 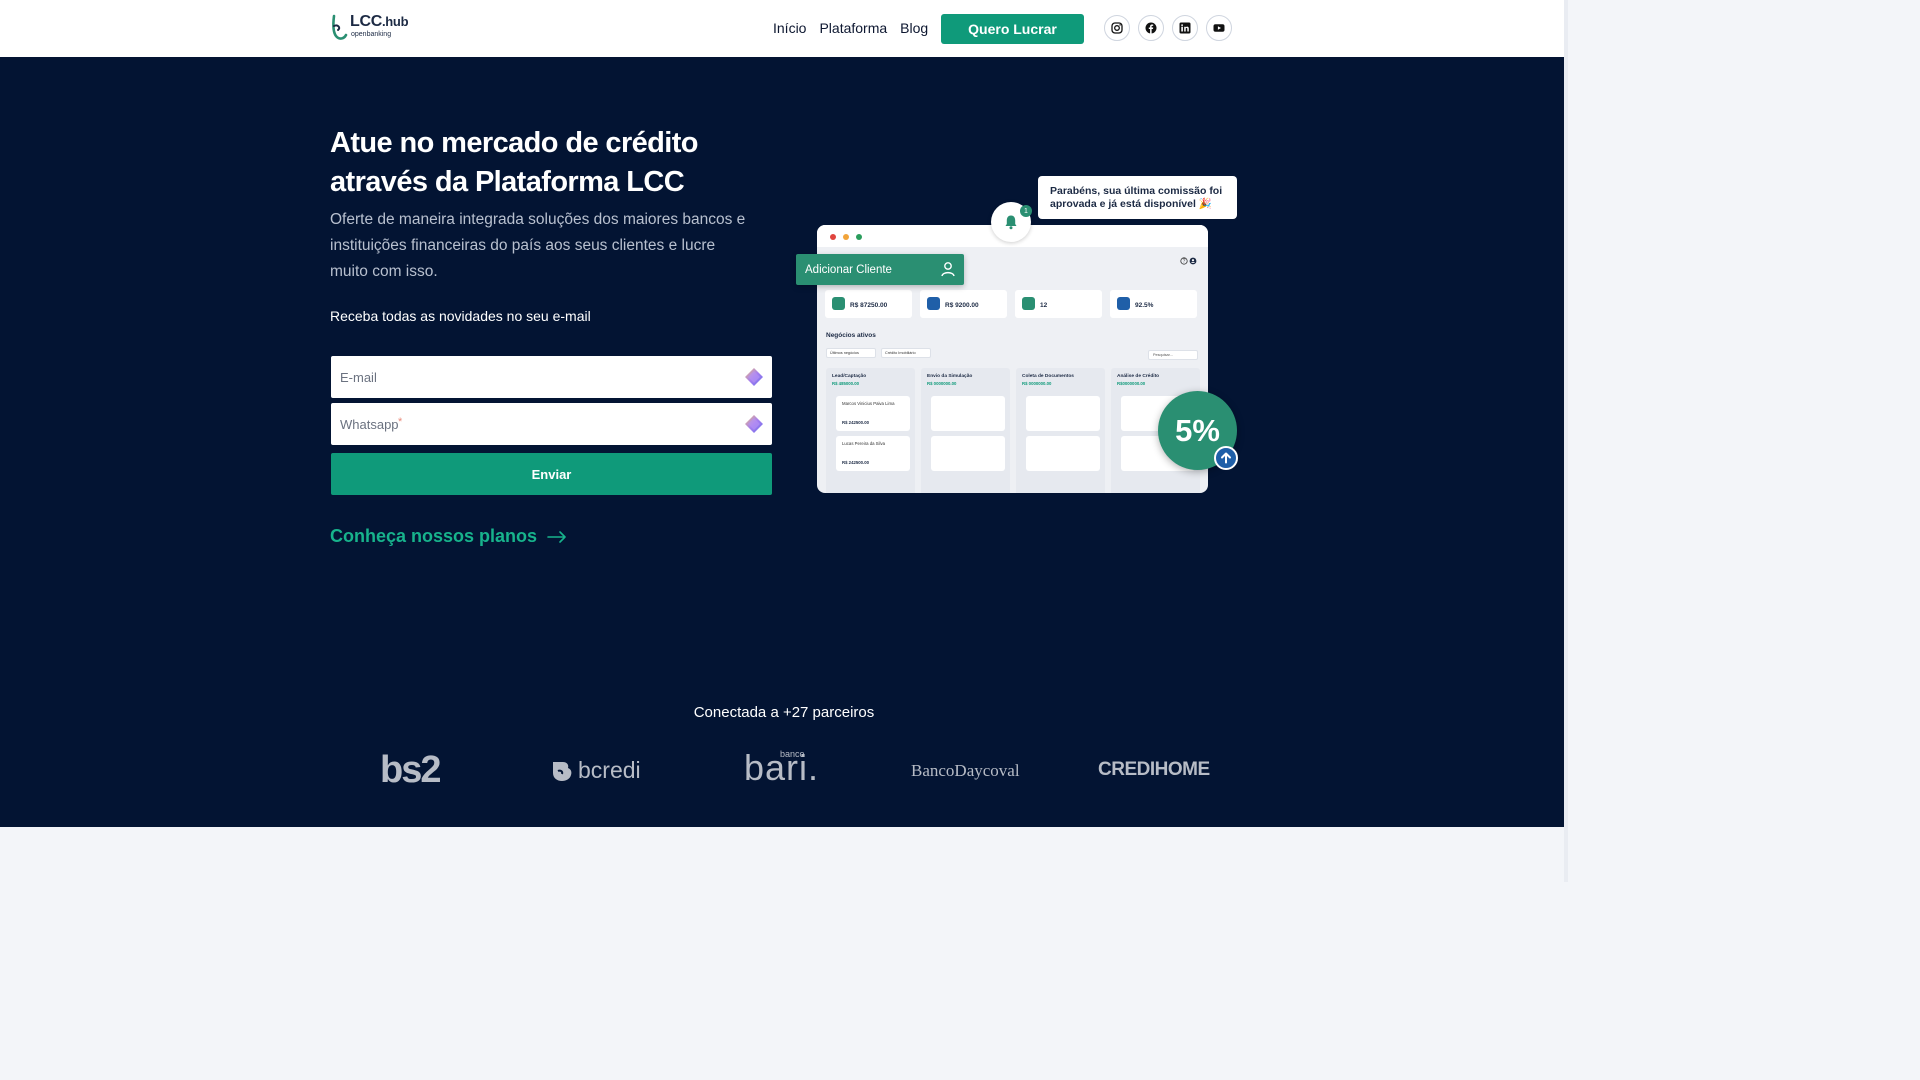 I want to click on bari-logo-small: banco, so click(x=792, y=754).